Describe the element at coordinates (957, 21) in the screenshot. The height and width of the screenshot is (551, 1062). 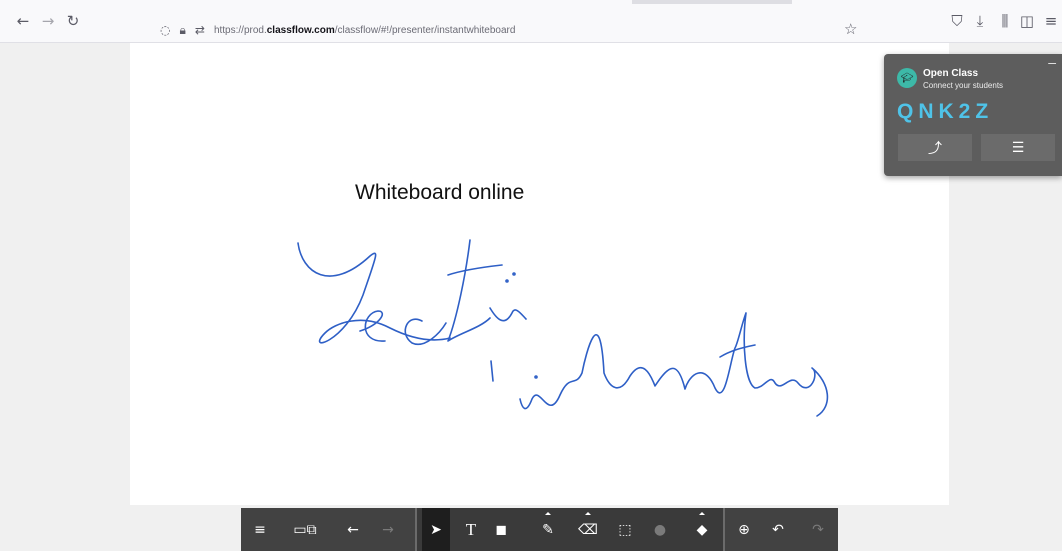
I see `pocket-icon: ⛉` at that location.